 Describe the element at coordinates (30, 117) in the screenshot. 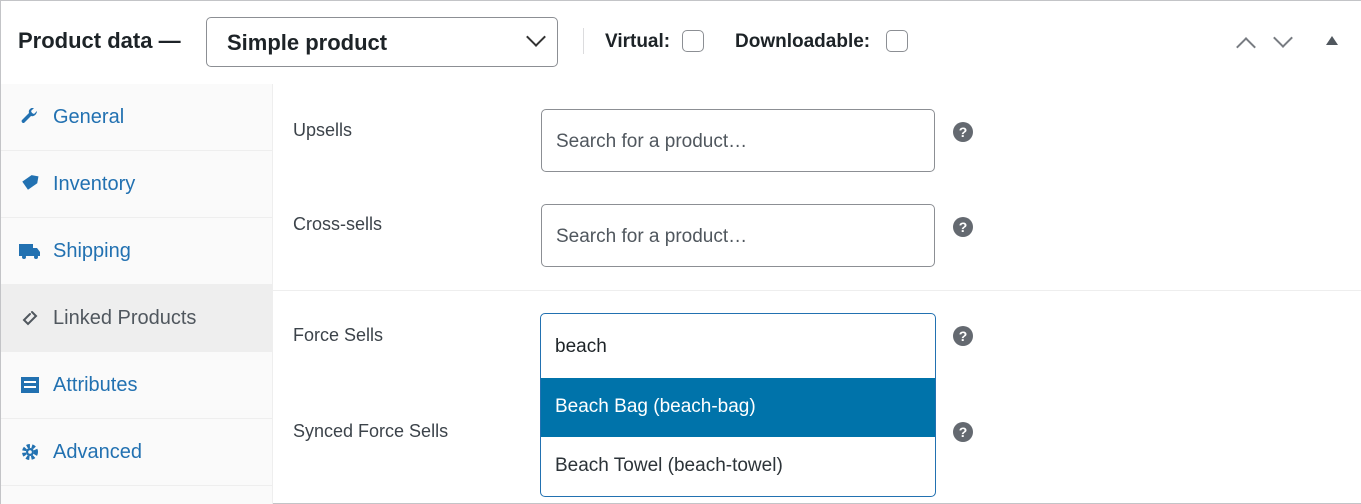

I see `wrench-icon` at that location.